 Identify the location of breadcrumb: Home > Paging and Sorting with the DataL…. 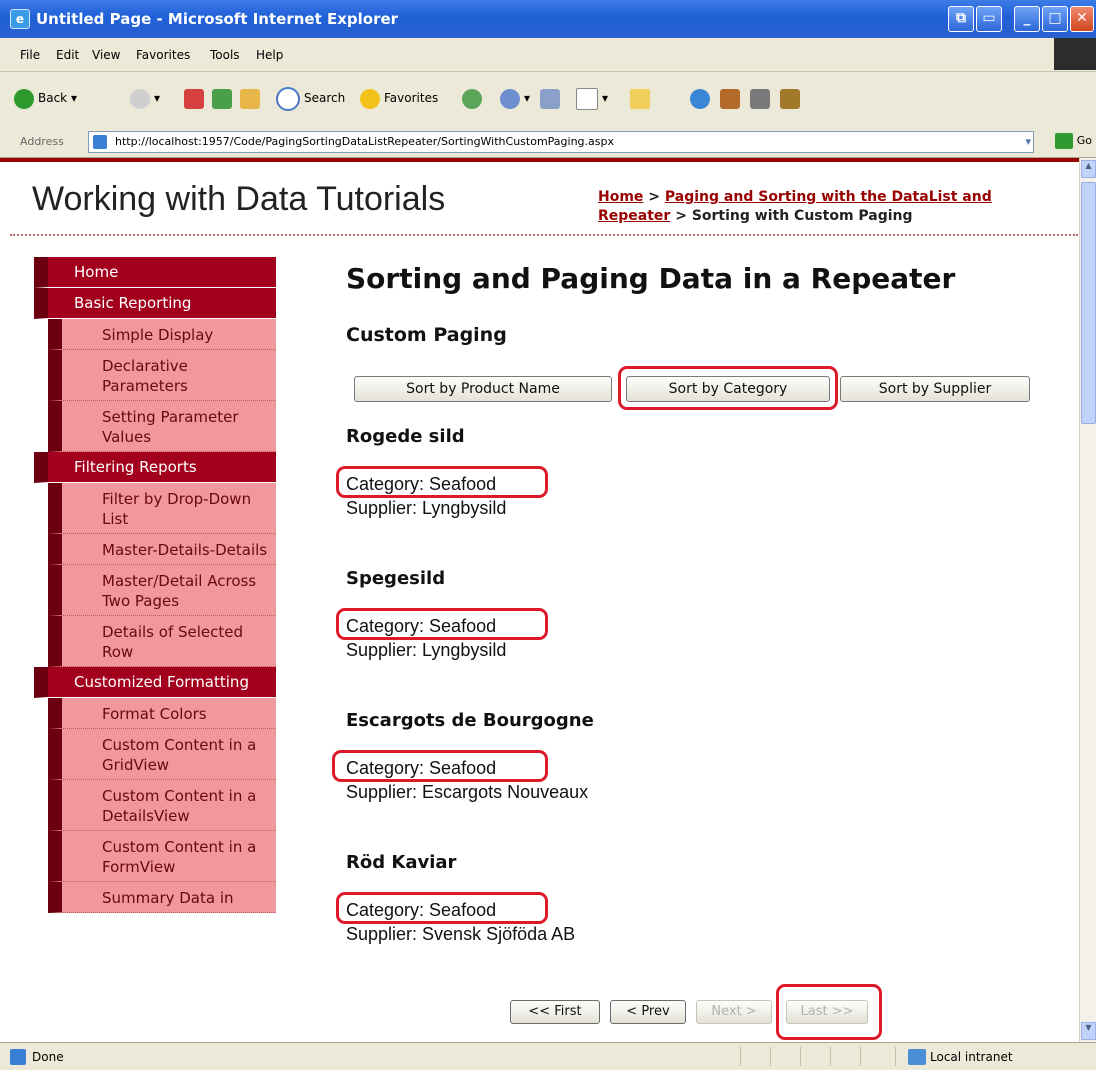
(828, 207).